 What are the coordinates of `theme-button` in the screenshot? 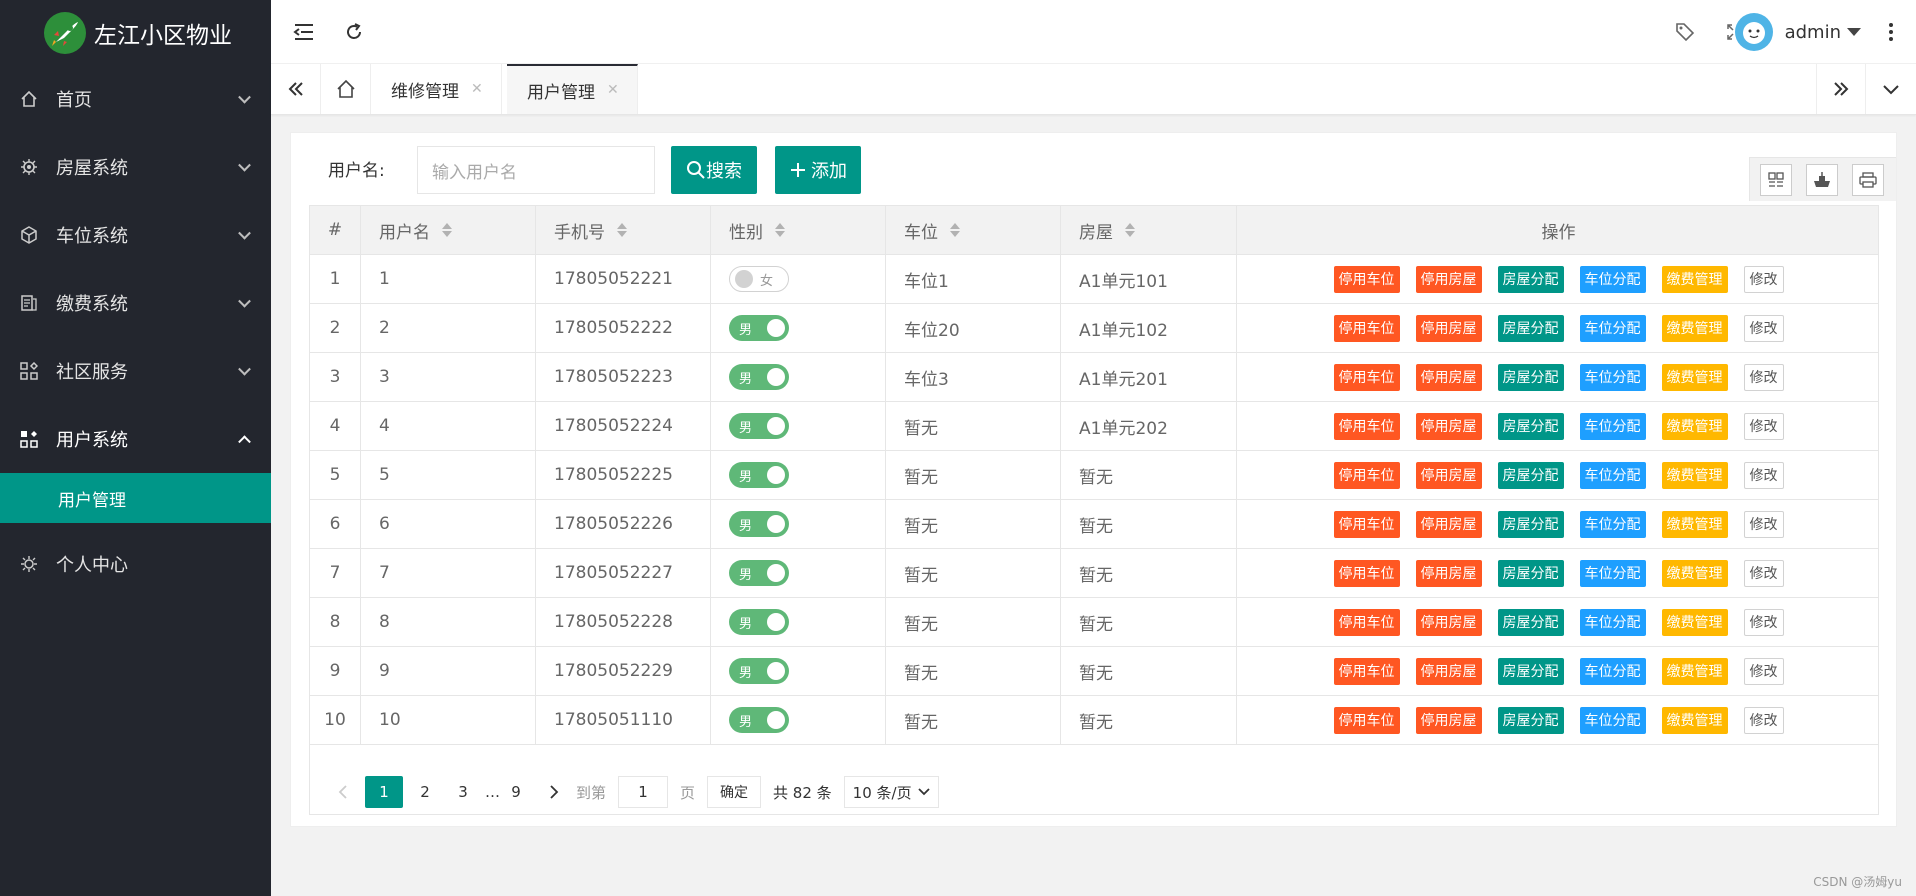 It's located at (1685, 32).